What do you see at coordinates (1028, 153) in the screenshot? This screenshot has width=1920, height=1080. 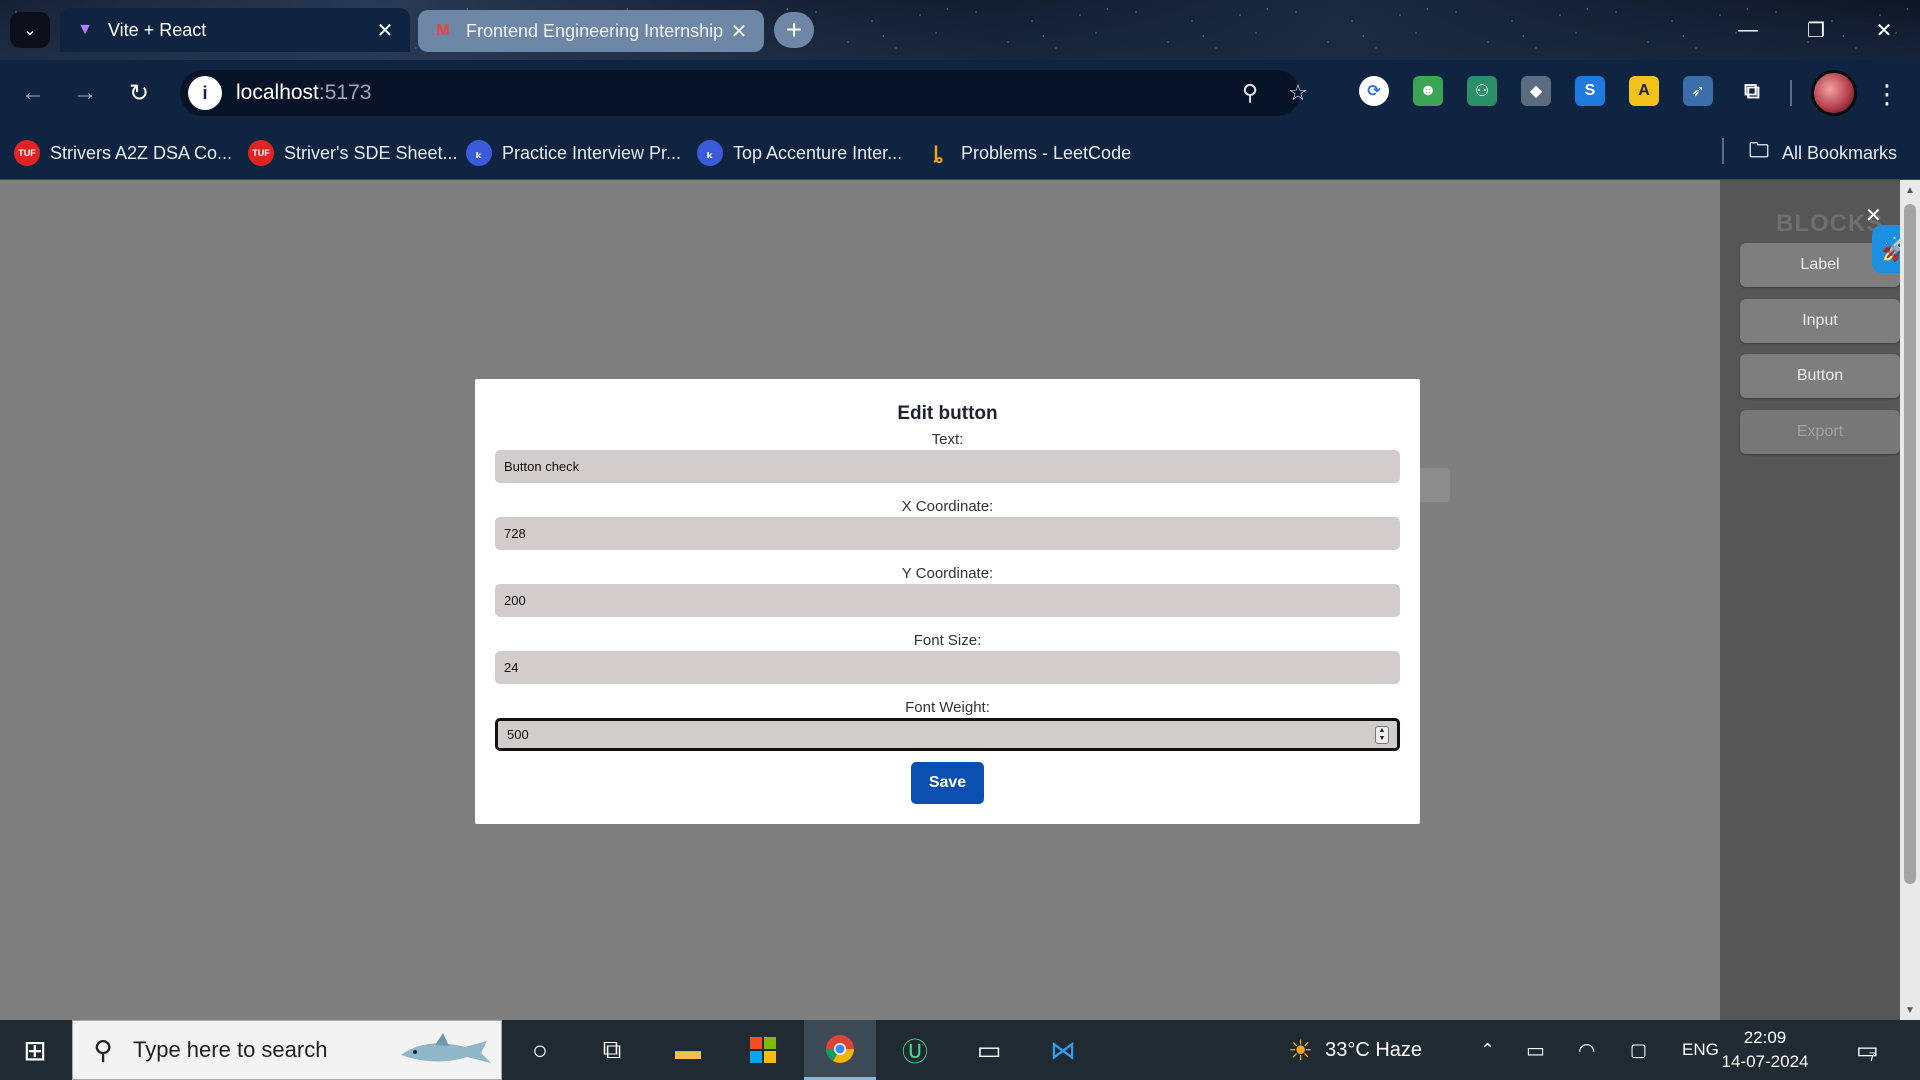 I see `bookmark-leetcode: ȴ Problems - LeetCode` at bounding box center [1028, 153].